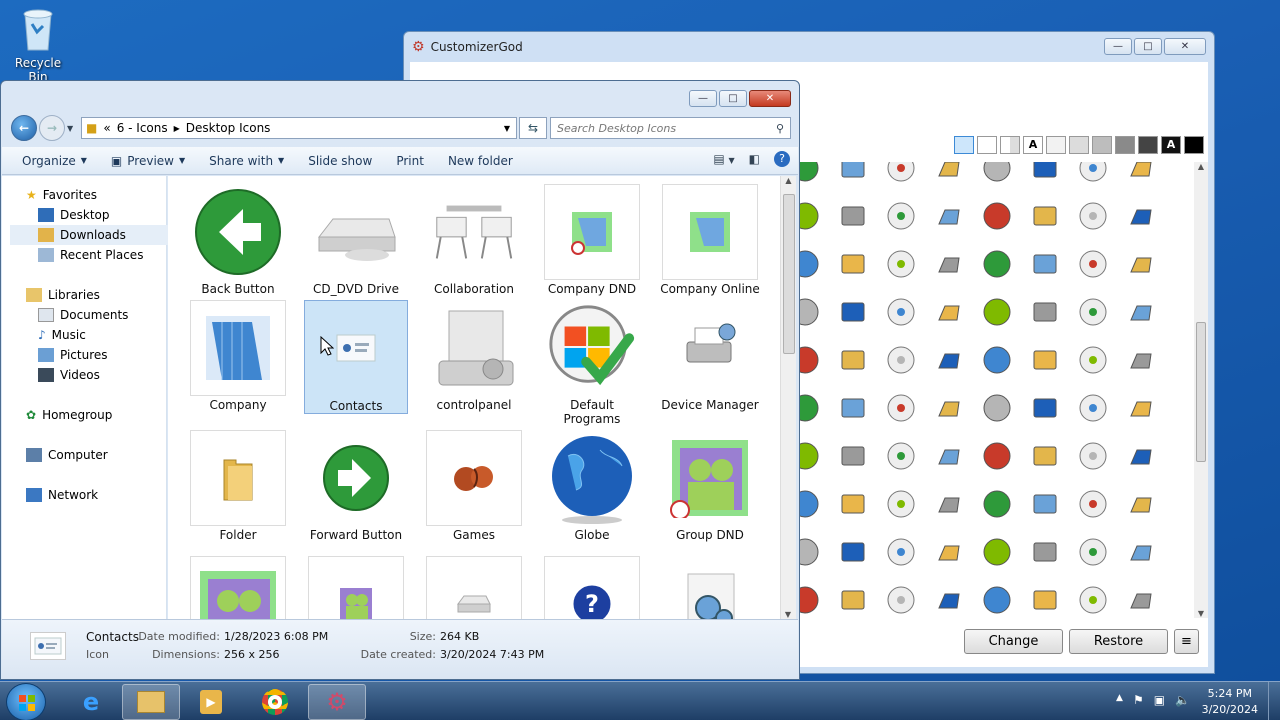  I want to click on refresh-button: ⇆, so click(533, 128).